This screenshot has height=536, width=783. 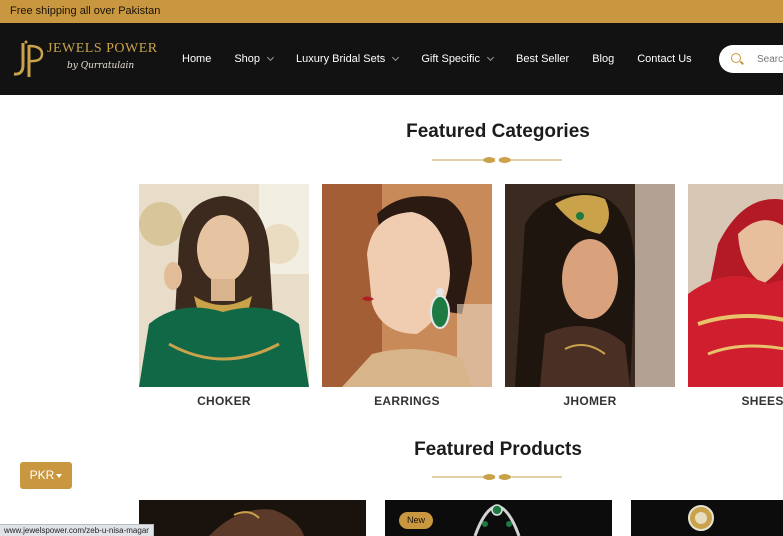 What do you see at coordinates (391, 11) in the screenshot?
I see `announcement-bar: Free shipping all over Pakistan` at bounding box center [391, 11].